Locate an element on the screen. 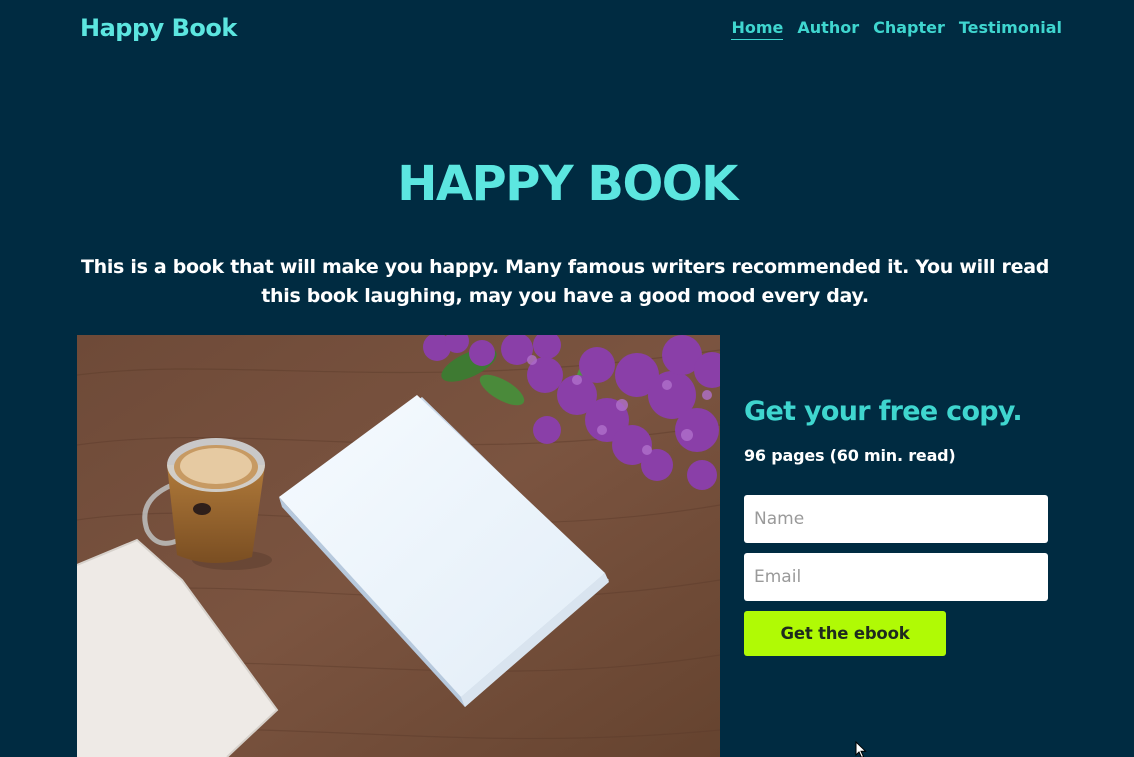  arrow-cursor-icon is located at coordinates (861, 748).